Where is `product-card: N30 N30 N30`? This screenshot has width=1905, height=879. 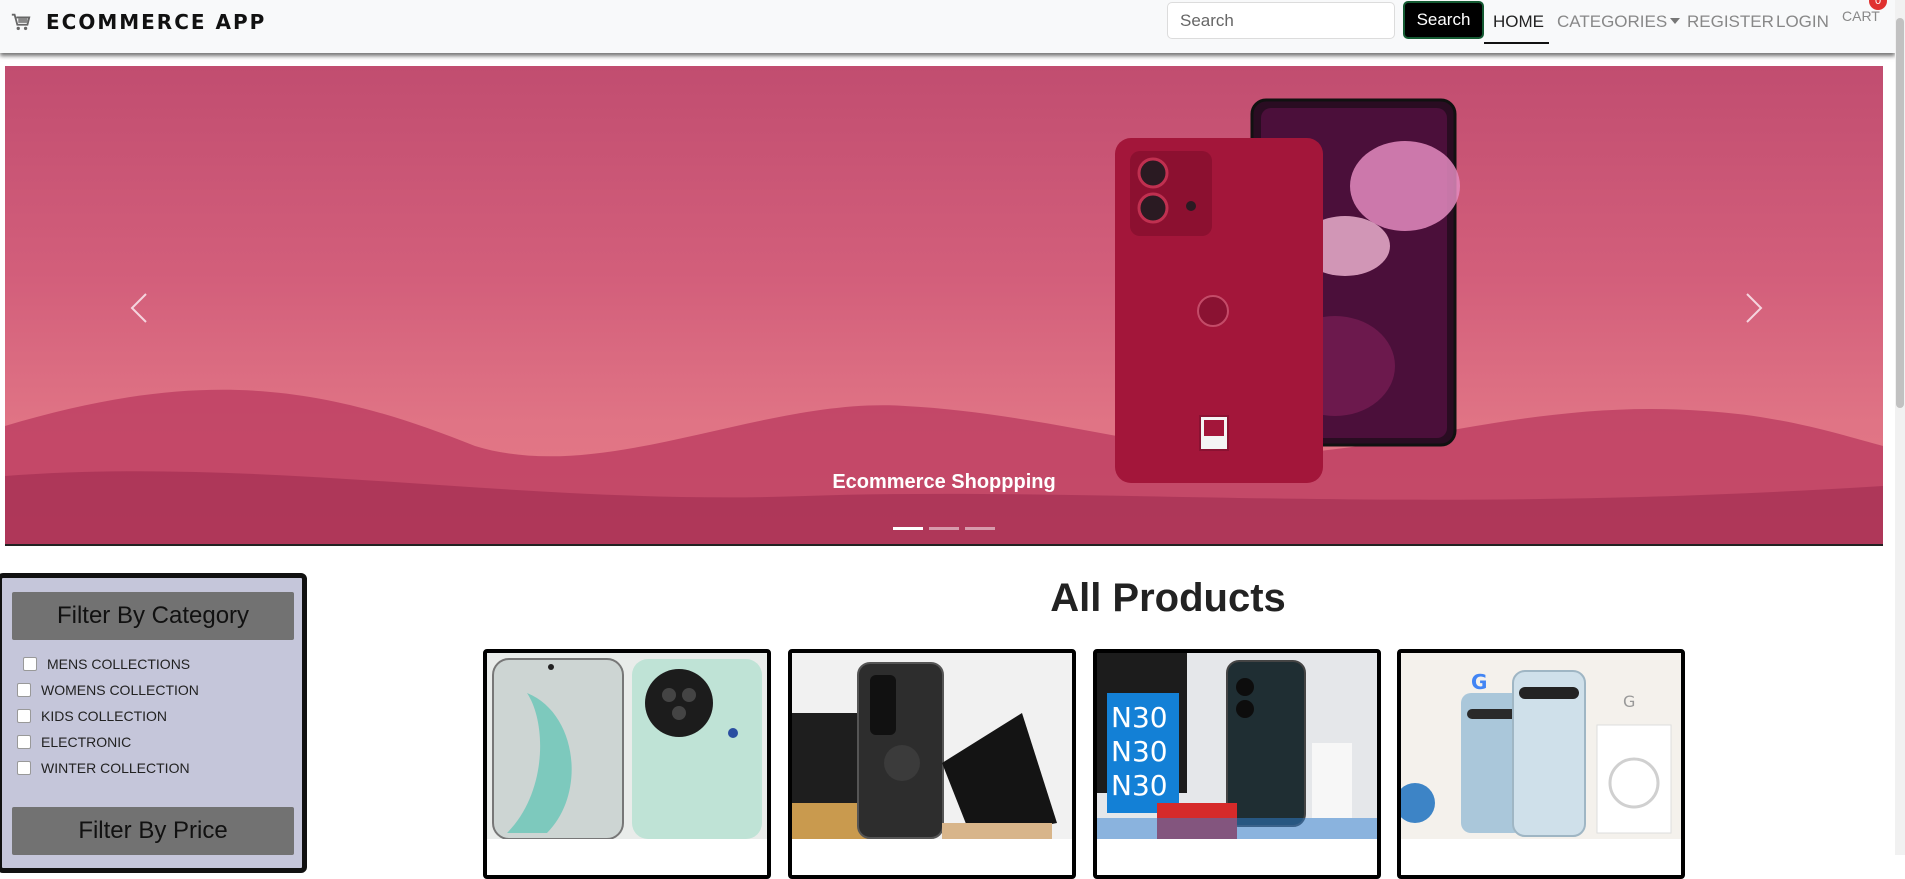 product-card: N30 N30 N30 is located at coordinates (1237, 764).